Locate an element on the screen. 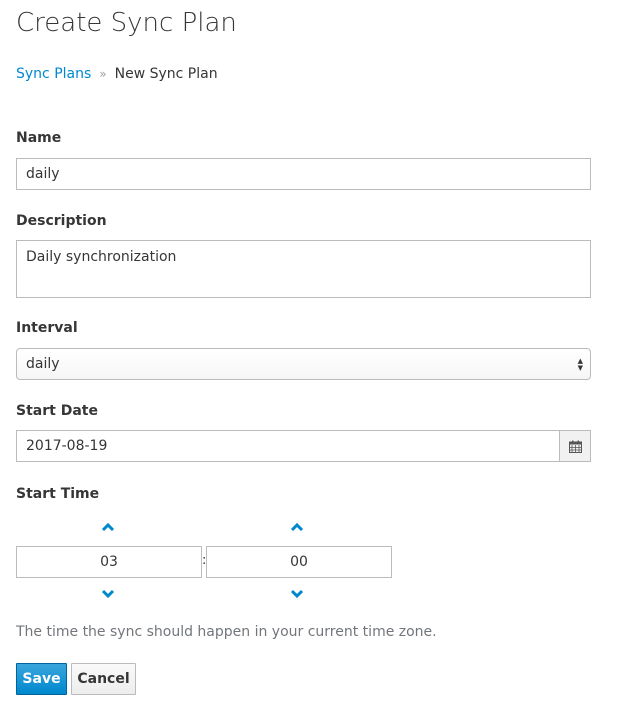 This screenshot has width=642, height=713. interval-select: daily ▲ ▼ is located at coordinates (303, 364).